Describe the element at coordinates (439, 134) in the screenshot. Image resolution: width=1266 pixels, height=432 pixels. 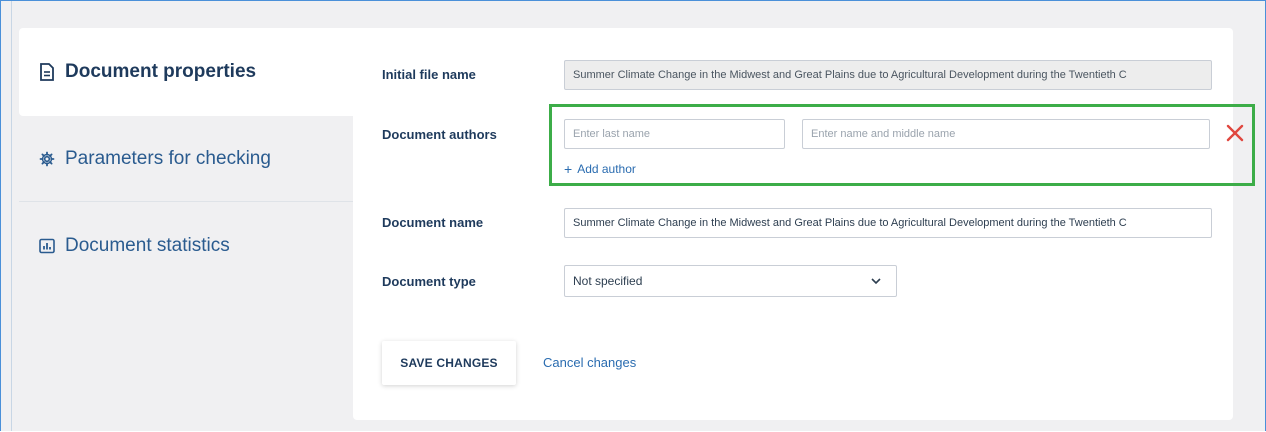
I see `document-authors-label: Document authors` at that location.